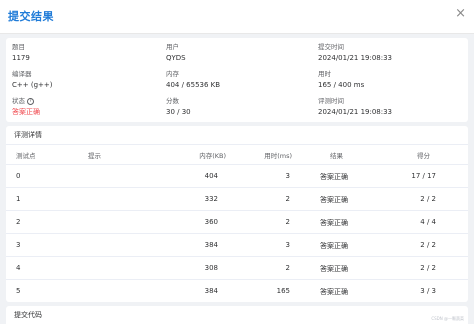 Image resolution: width=474 pixels, height=324 pixels. Describe the element at coordinates (172, 101) in the screenshot. I see `score-label: 分数` at that location.